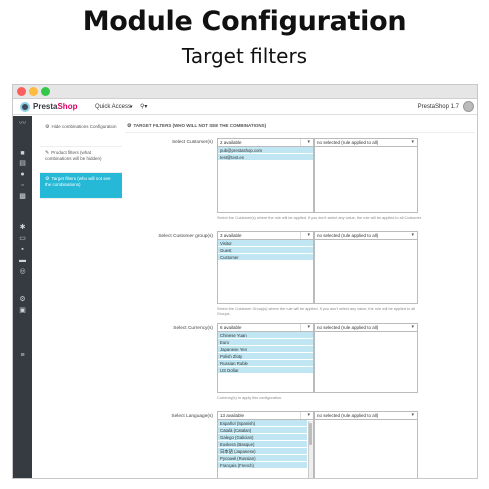  What do you see at coordinates (81, 134) in the screenshot?
I see `subnav-item-configuration: ⚙ Hide combinations Configuration` at bounding box center [81, 134].